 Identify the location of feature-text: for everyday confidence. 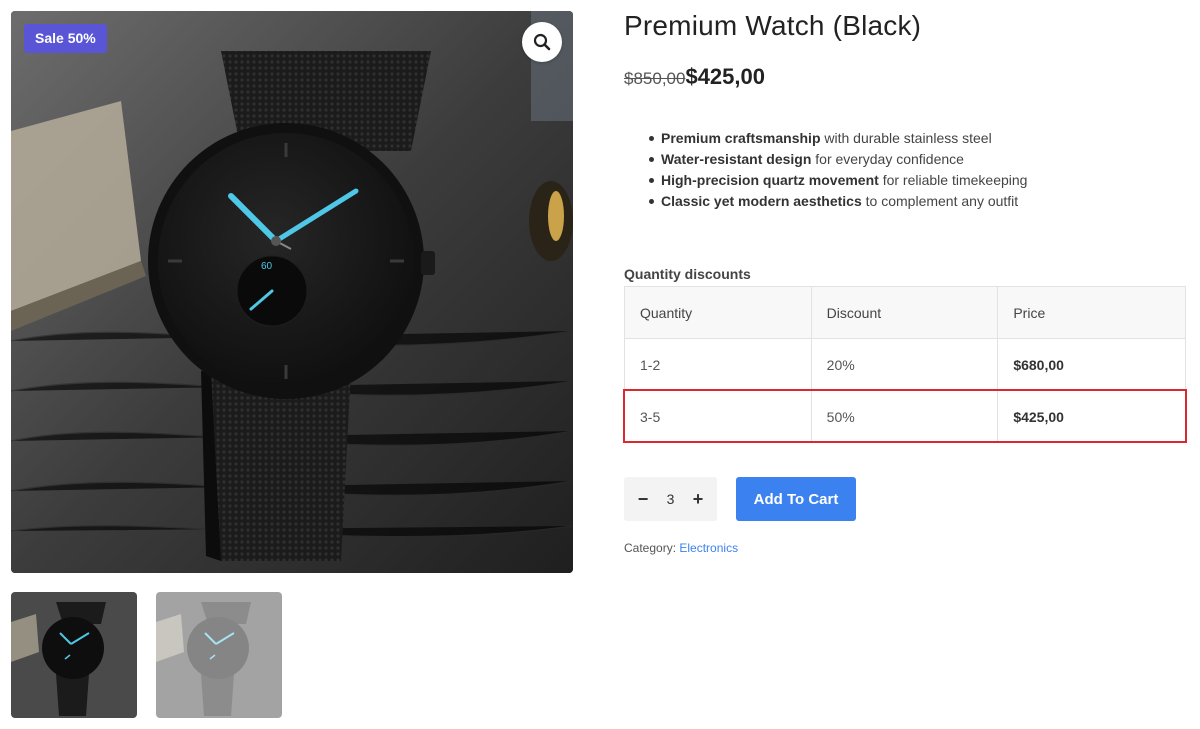
(887, 159).